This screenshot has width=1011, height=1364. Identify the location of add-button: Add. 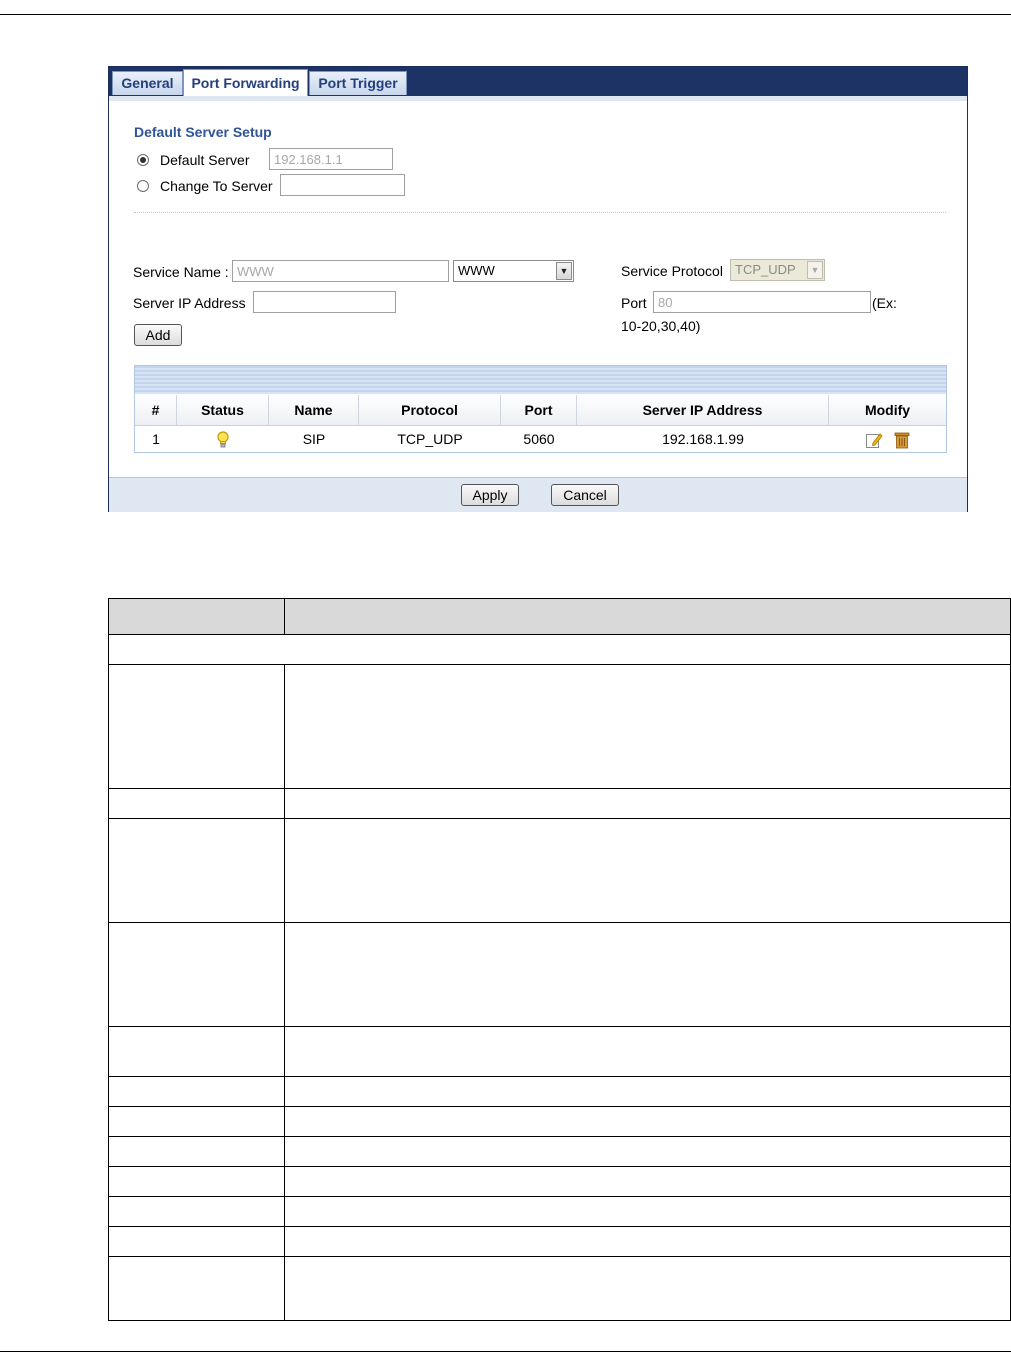
(158, 335).